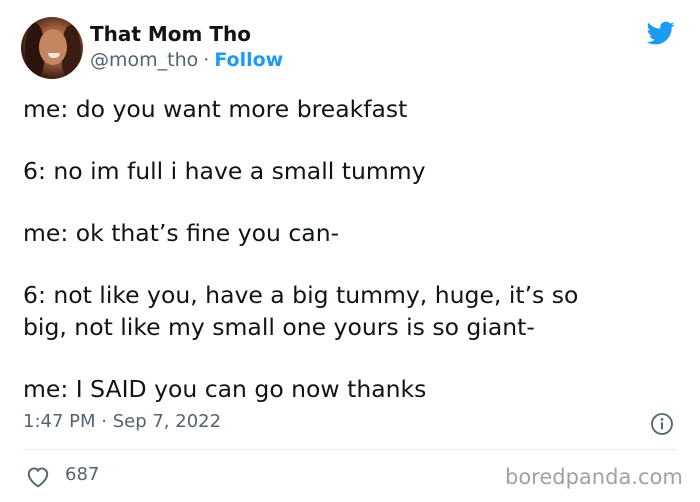 The image size is (700, 502). What do you see at coordinates (350, 449) in the screenshot?
I see `divider` at bounding box center [350, 449].